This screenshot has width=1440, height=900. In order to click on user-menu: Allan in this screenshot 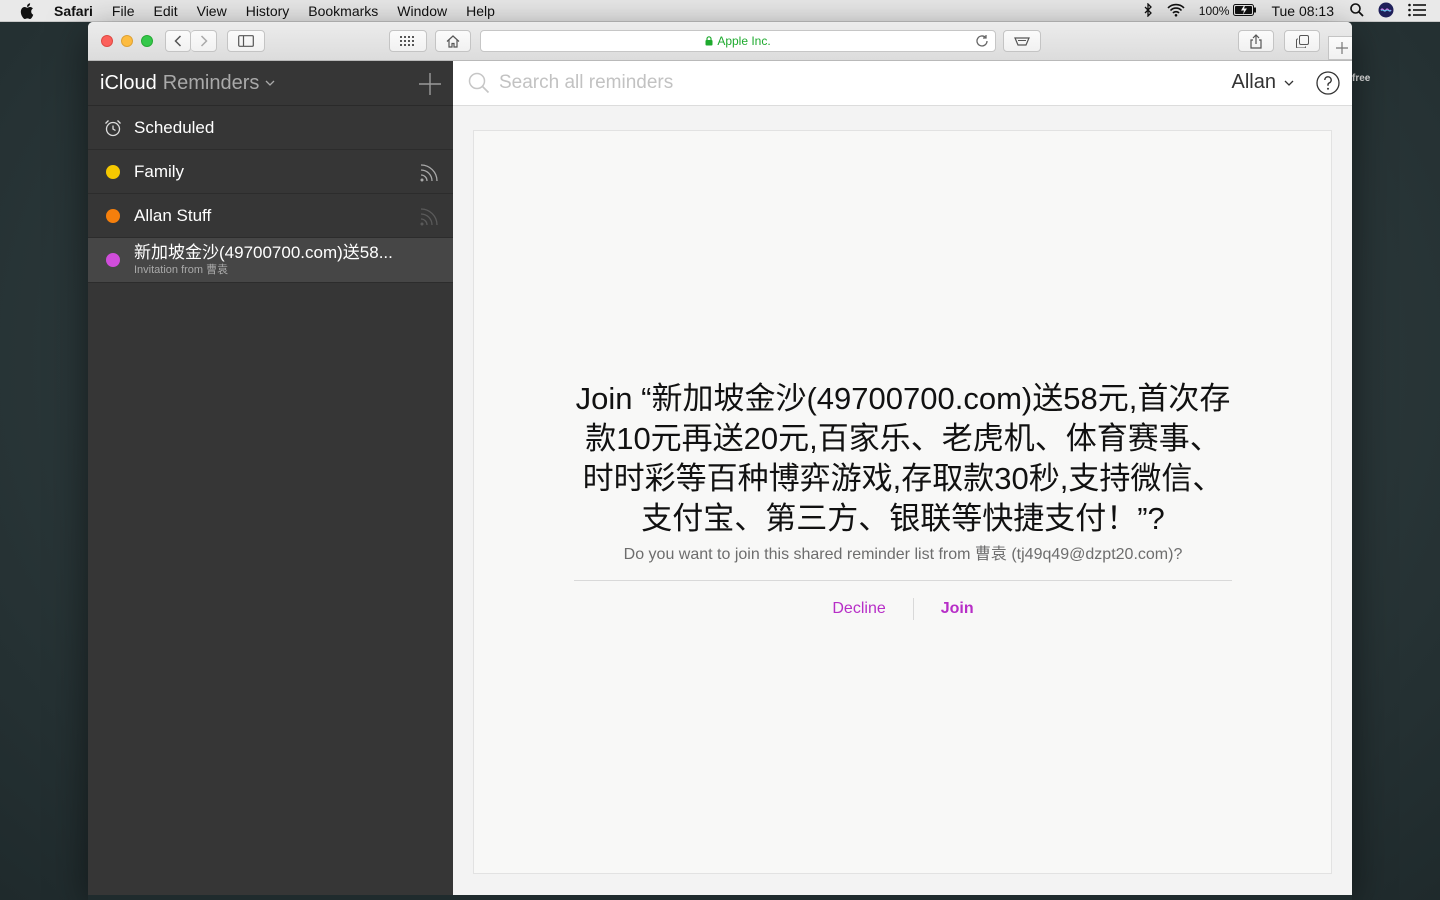, I will do `click(1263, 82)`.